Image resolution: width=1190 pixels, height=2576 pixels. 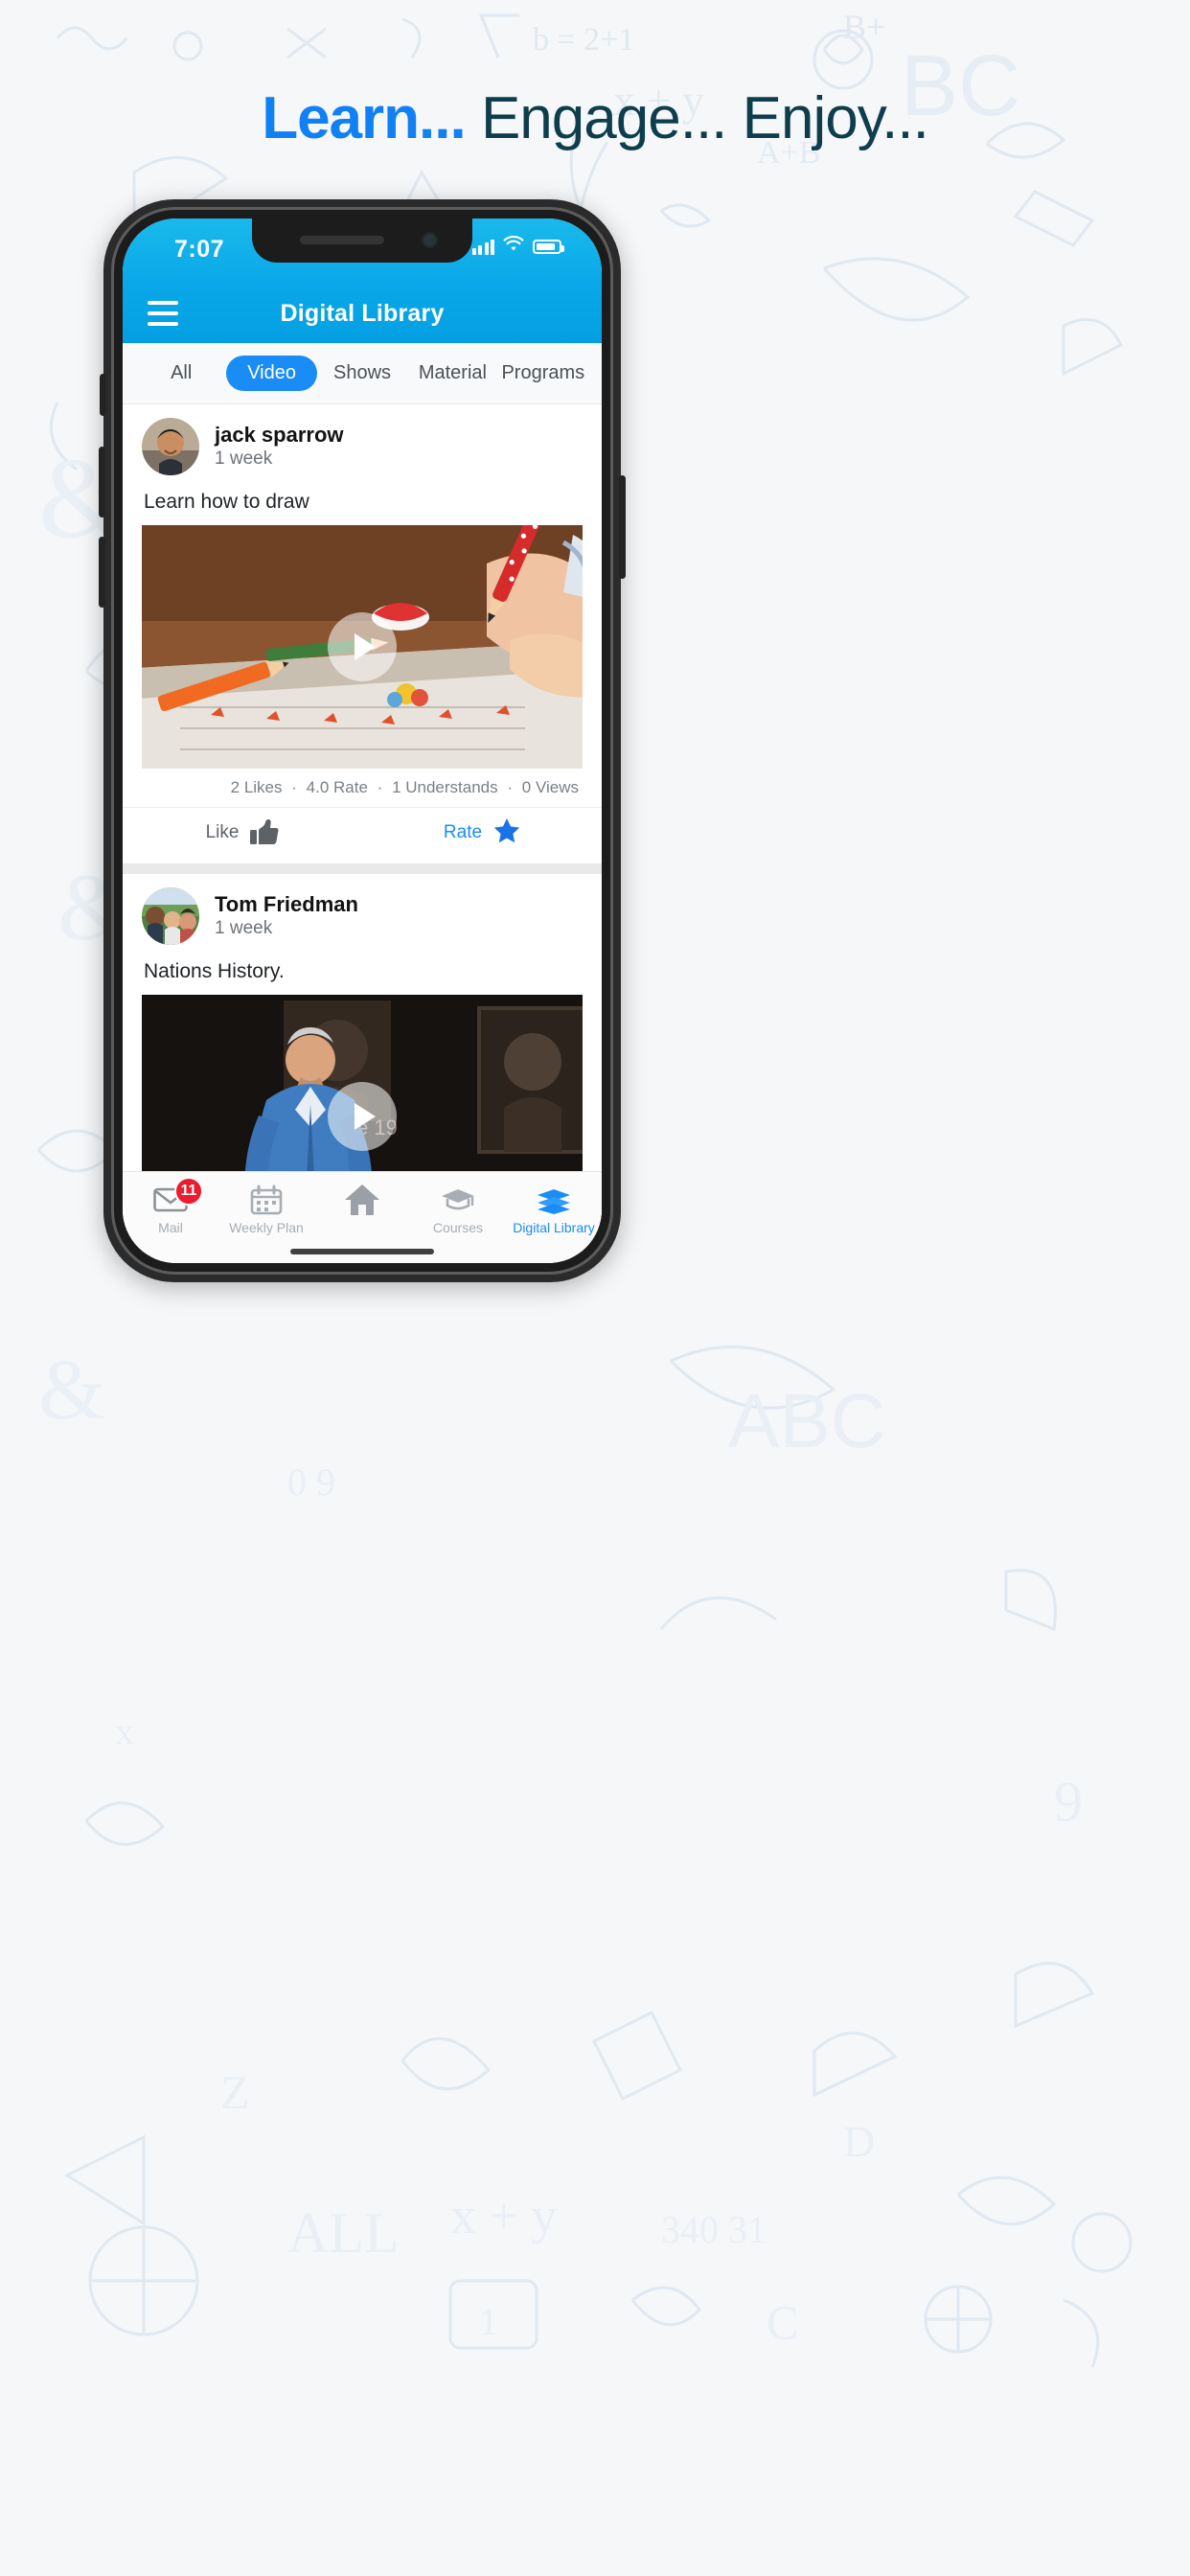 What do you see at coordinates (807, 1420) in the screenshot?
I see `svg-text: ABC` at bounding box center [807, 1420].